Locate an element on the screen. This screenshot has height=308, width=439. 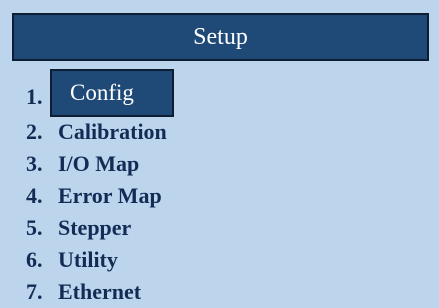
menu-item-number: 6. is located at coordinates (34, 259).